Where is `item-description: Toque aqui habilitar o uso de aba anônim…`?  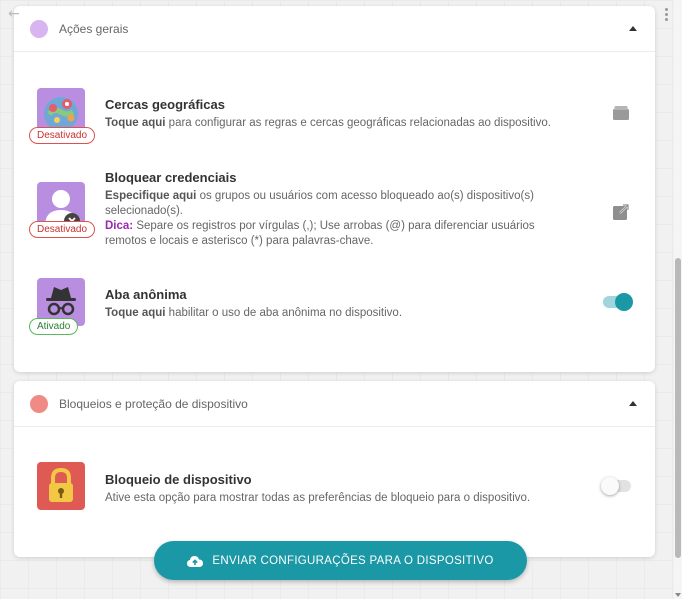
item-description: Toque aqui habilitar o uso de aba anônim… is located at coordinates (254, 313).